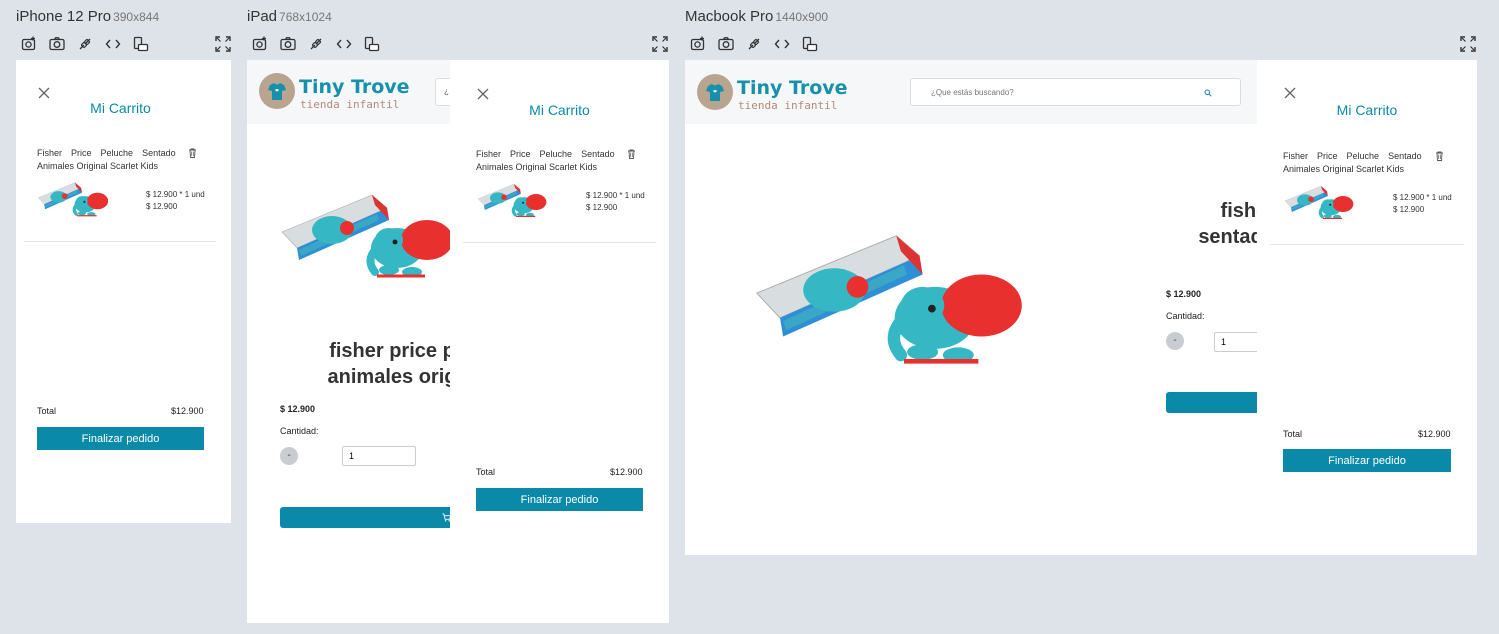  What do you see at coordinates (446, 91) in the screenshot?
I see `search-fragment: ¿` at bounding box center [446, 91].